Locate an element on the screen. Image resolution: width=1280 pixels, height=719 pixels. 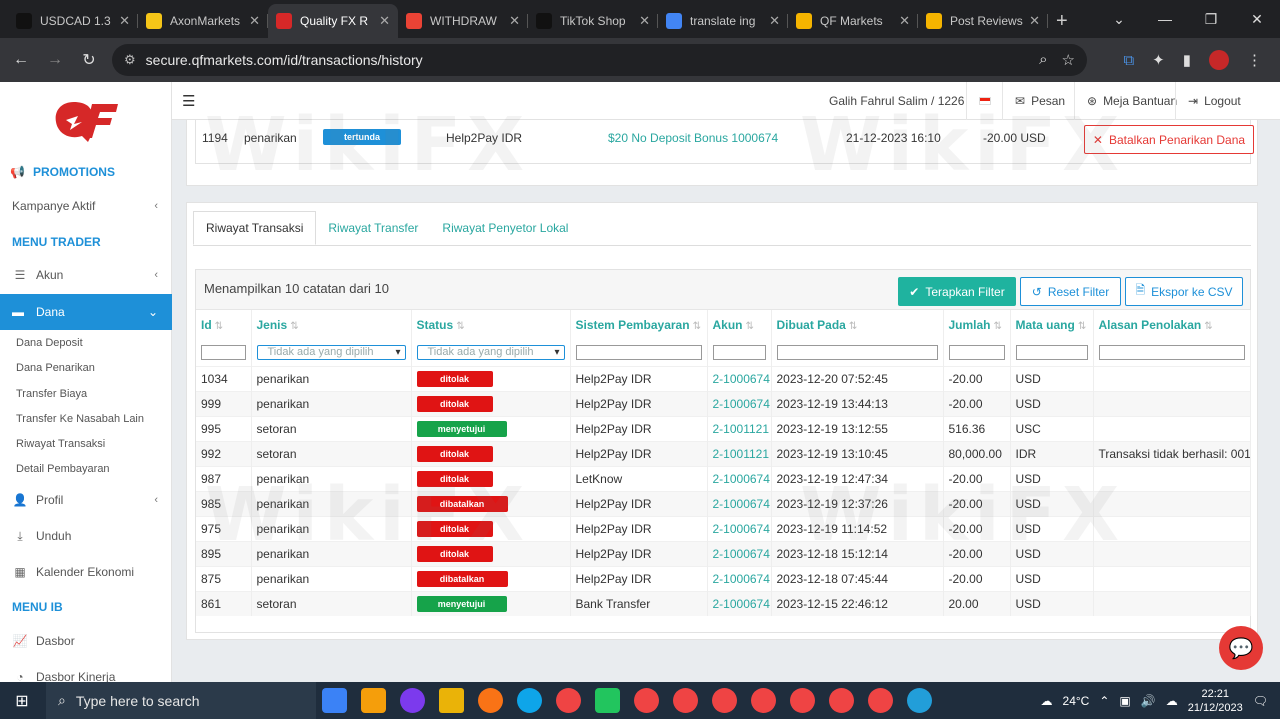
edge-app-icon is located at coordinates (529, 700).